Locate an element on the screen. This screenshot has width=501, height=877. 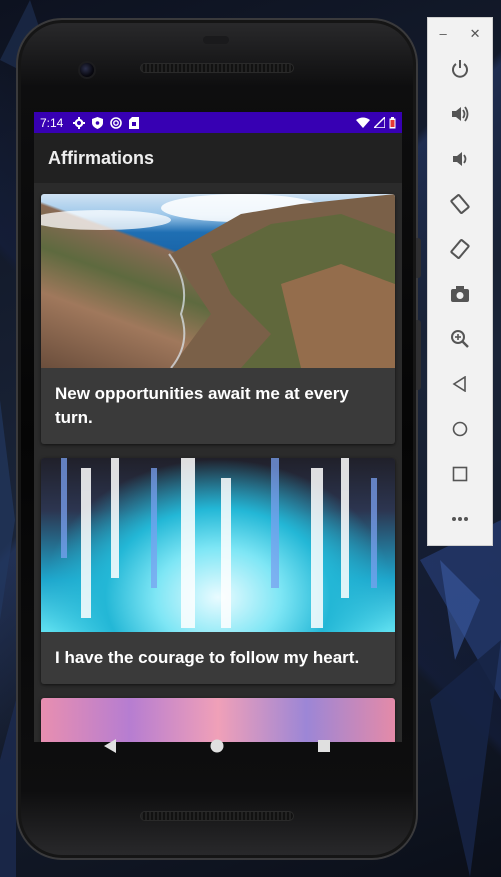
close-icon: ✕ is located at coordinates (475, 34).